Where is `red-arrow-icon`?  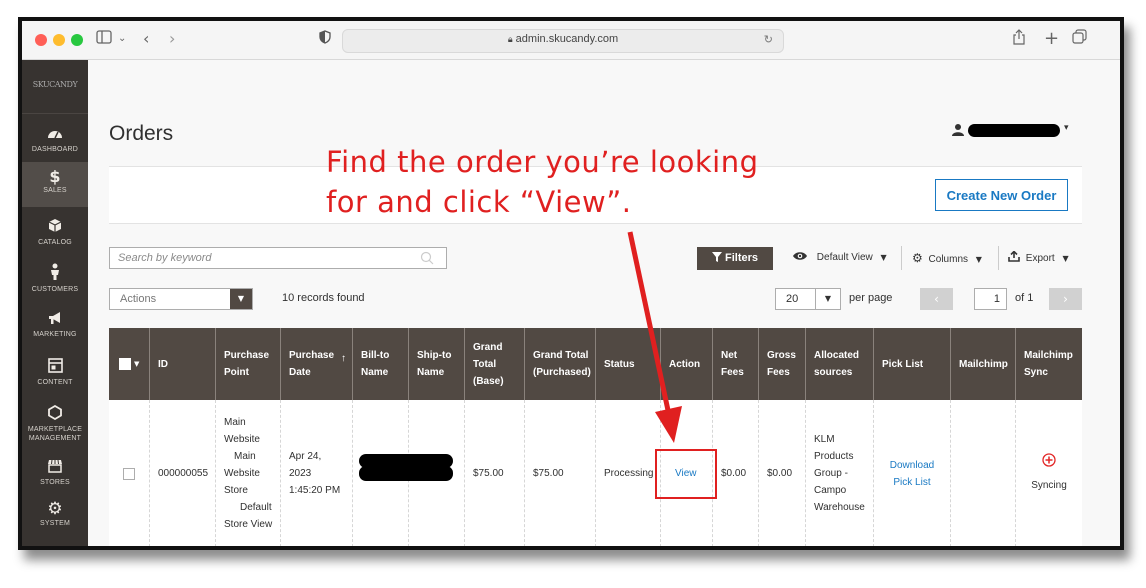
red-arrow-icon is located at coordinates (654, 337).